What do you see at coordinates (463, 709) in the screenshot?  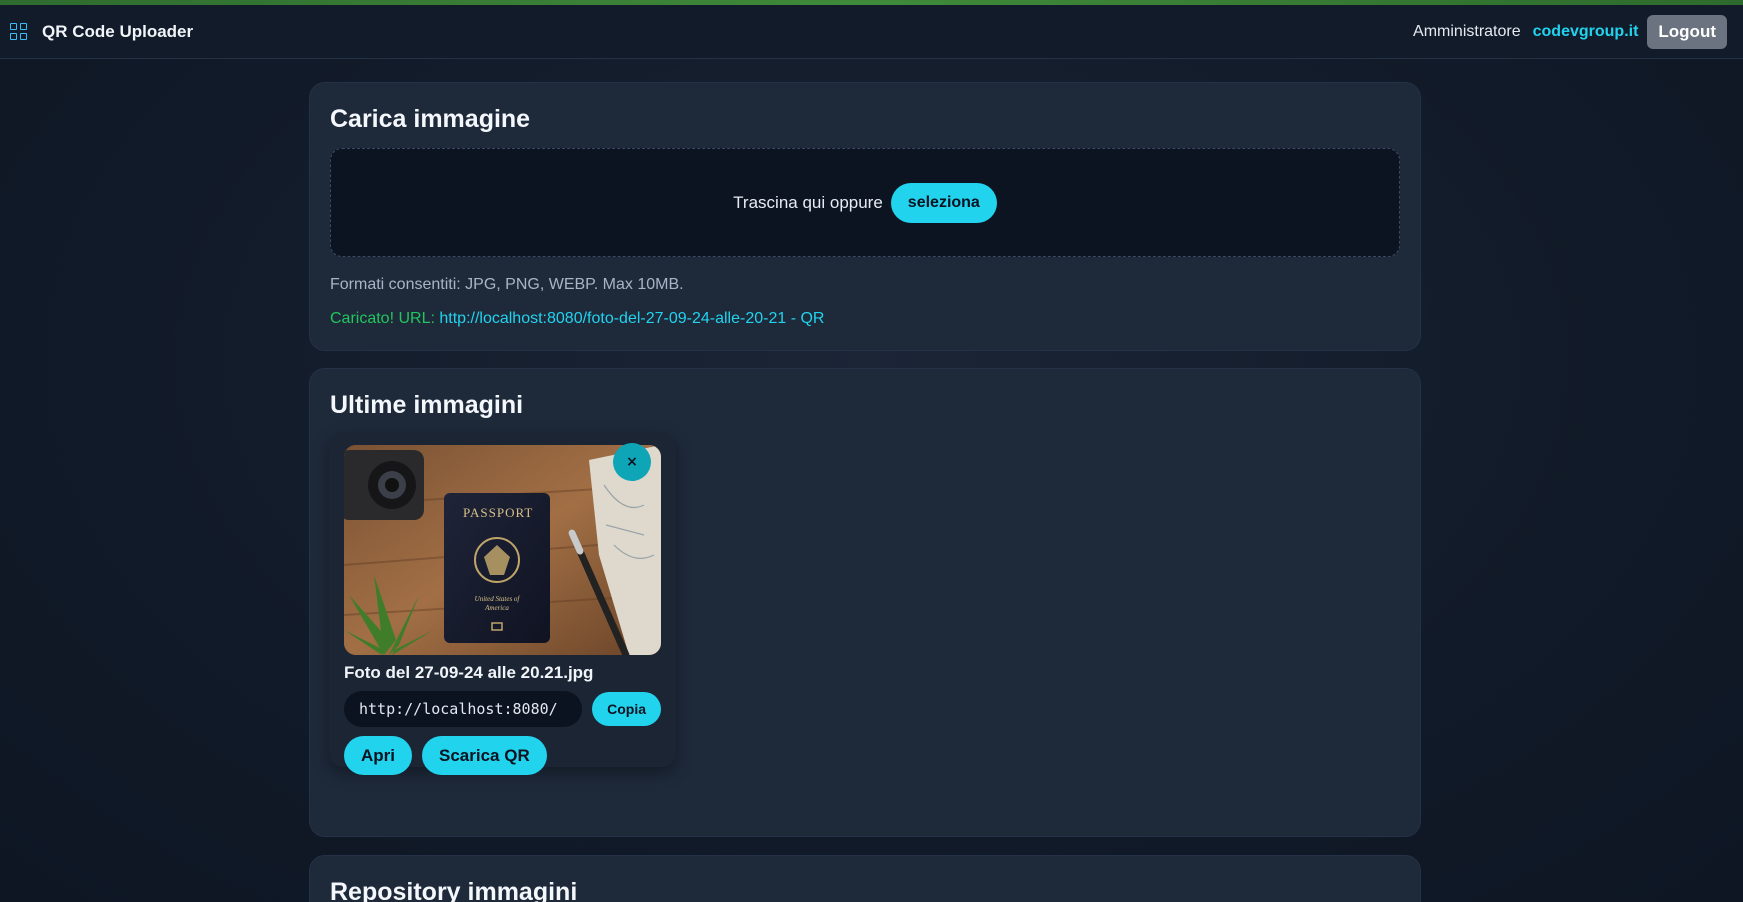 I see `image-url-field` at bounding box center [463, 709].